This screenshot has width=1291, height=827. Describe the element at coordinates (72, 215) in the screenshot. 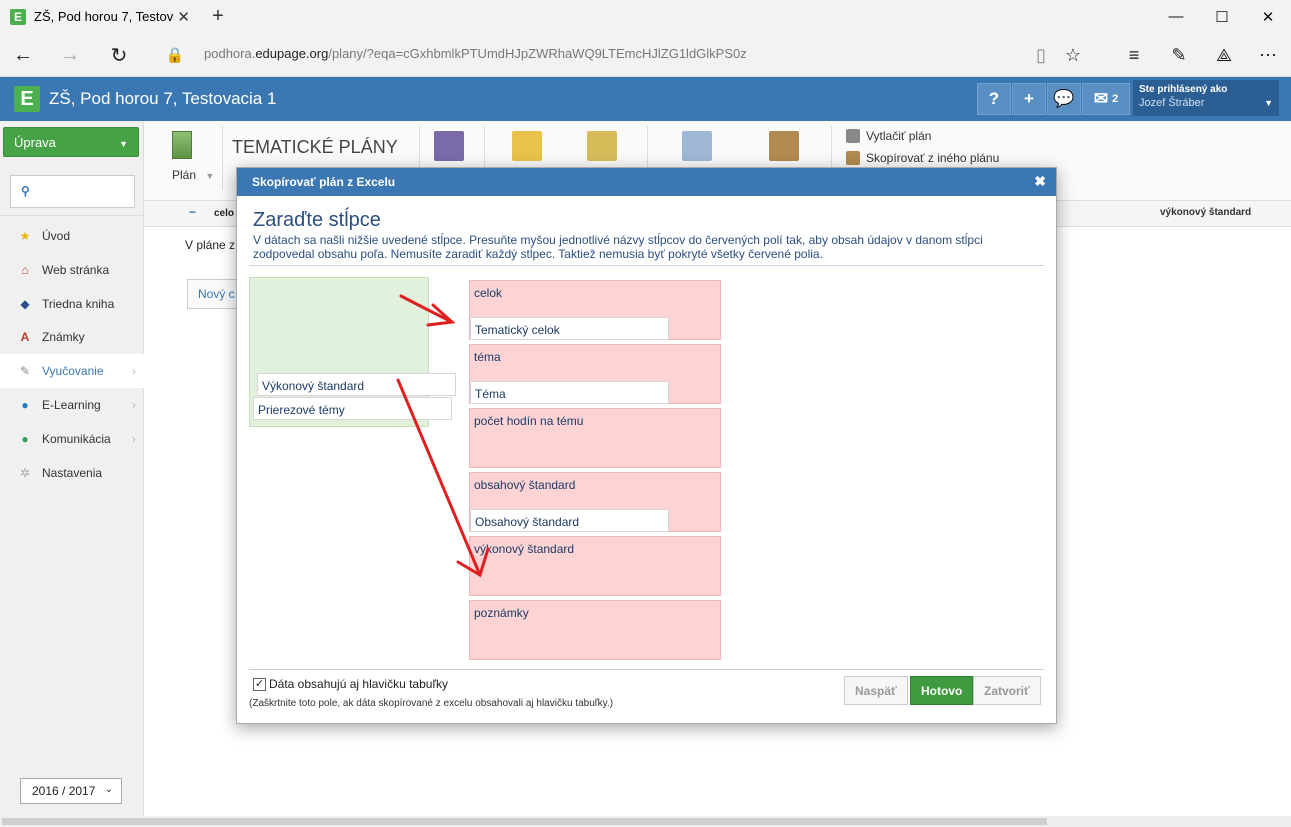

I see `sidebar-divider` at that location.